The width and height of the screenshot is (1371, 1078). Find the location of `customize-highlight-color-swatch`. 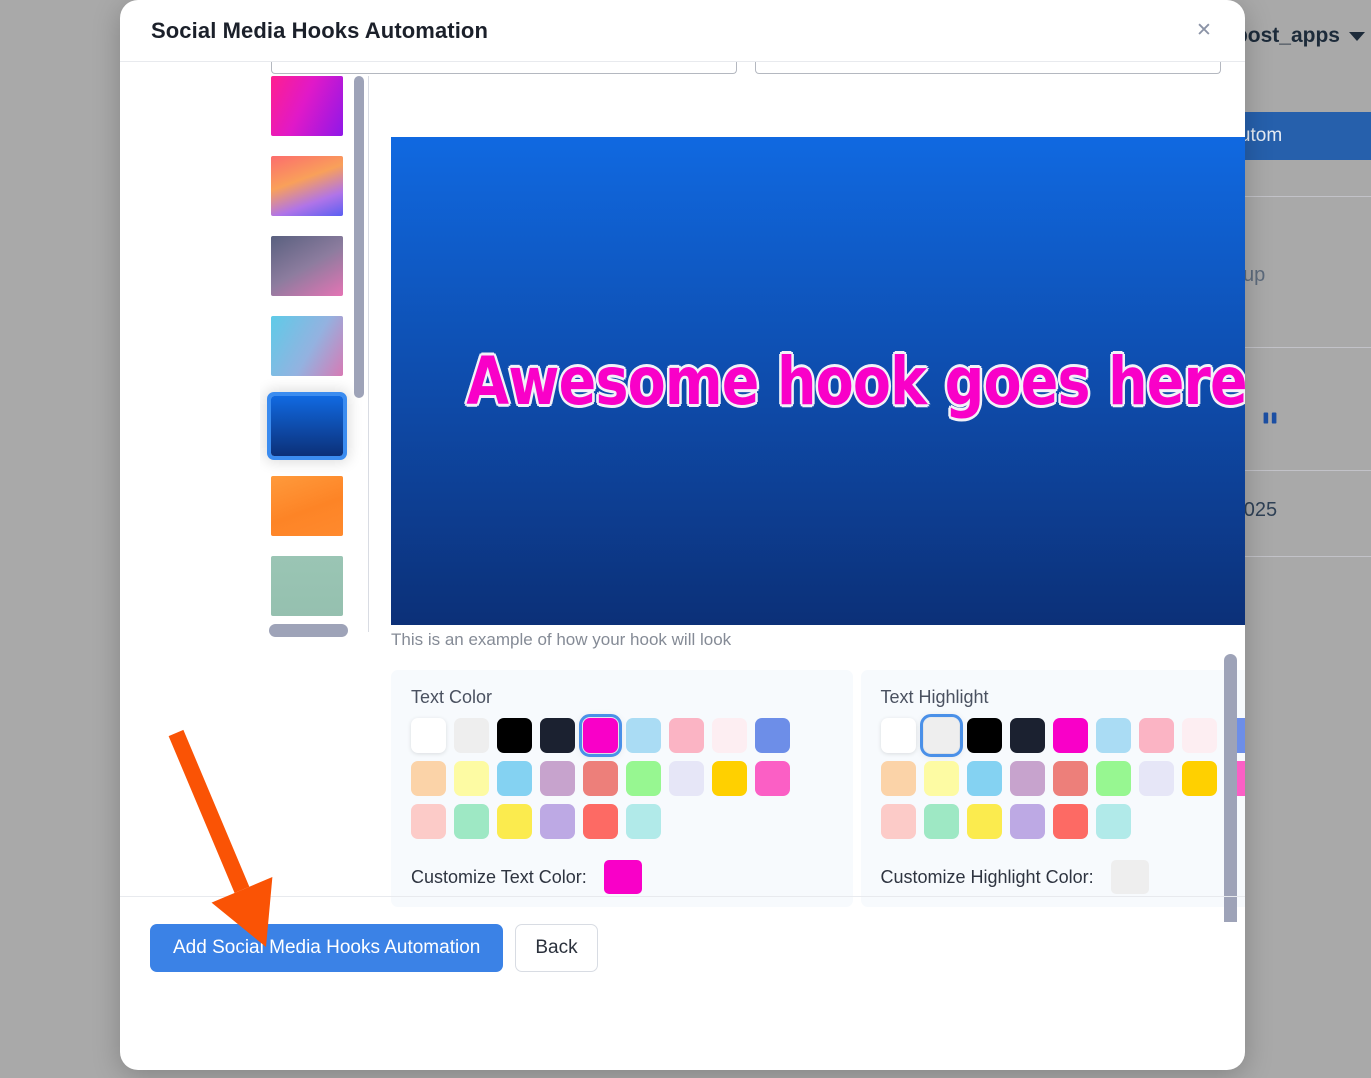

customize-highlight-color-swatch is located at coordinates (1129, 877).